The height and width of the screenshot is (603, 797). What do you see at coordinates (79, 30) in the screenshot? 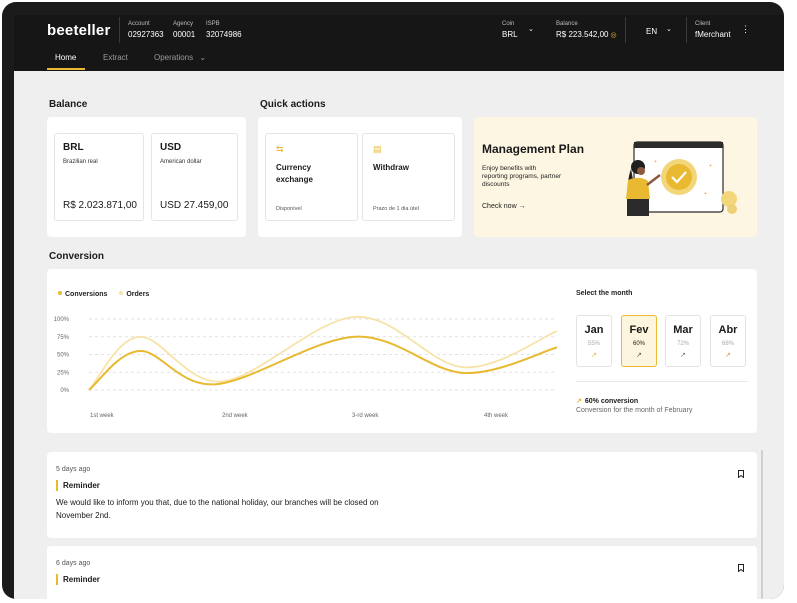
I see `brand-logo: beeteller` at bounding box center [79, 30].